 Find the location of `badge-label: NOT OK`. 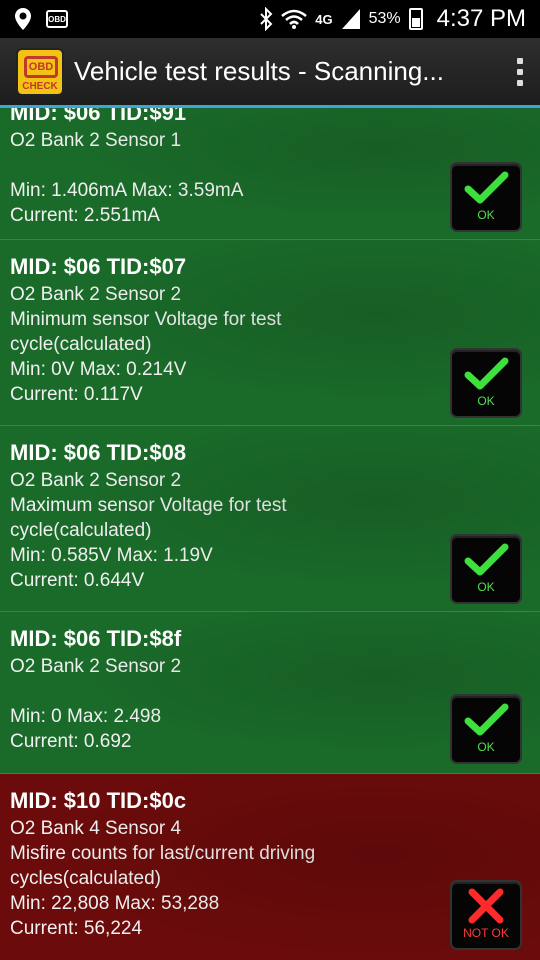

badge-label: NOT OK is located at coordinates (486, 933).